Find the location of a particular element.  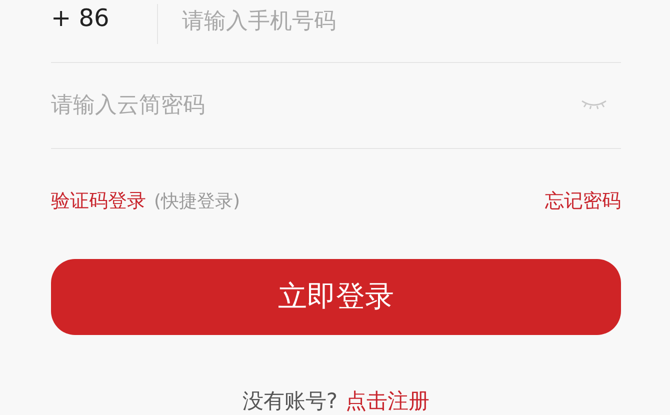

quick-login-note: (快捷登录) is located at coordinates (197, 202).